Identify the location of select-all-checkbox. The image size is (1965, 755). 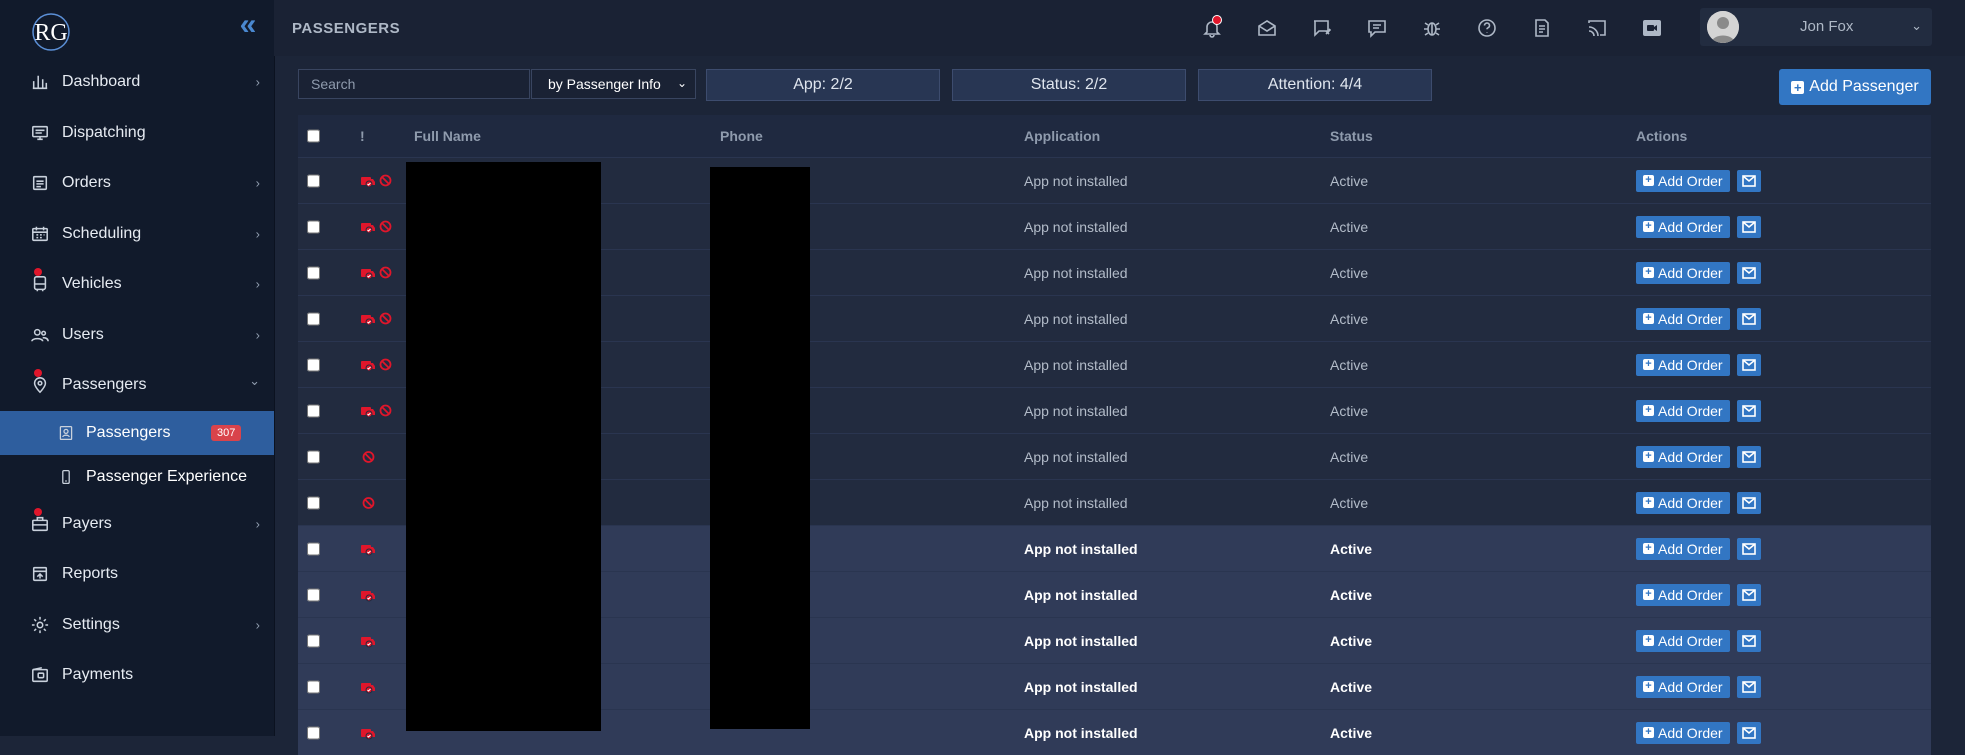
(313, 136).